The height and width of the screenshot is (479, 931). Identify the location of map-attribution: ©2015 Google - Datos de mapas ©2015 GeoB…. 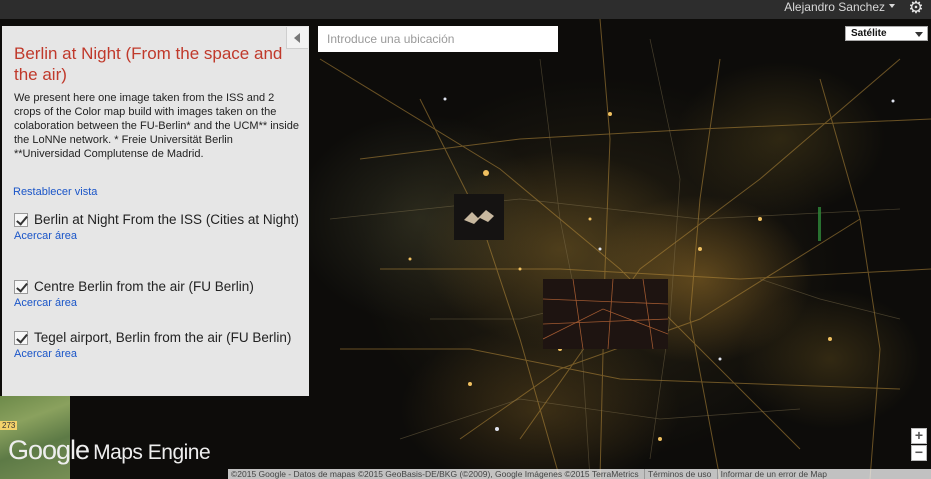
(579, 474).